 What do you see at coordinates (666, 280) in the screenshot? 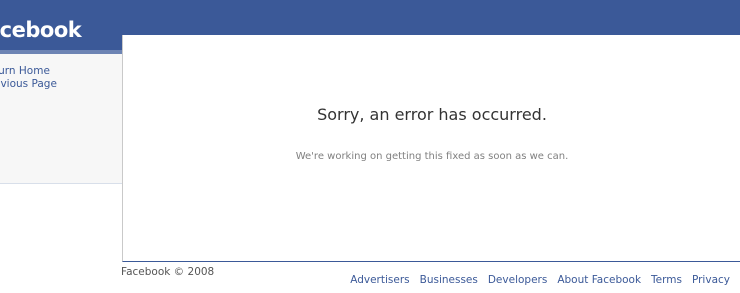
I see `footer-link-terms: Terms` at bounding box center [666, 280].